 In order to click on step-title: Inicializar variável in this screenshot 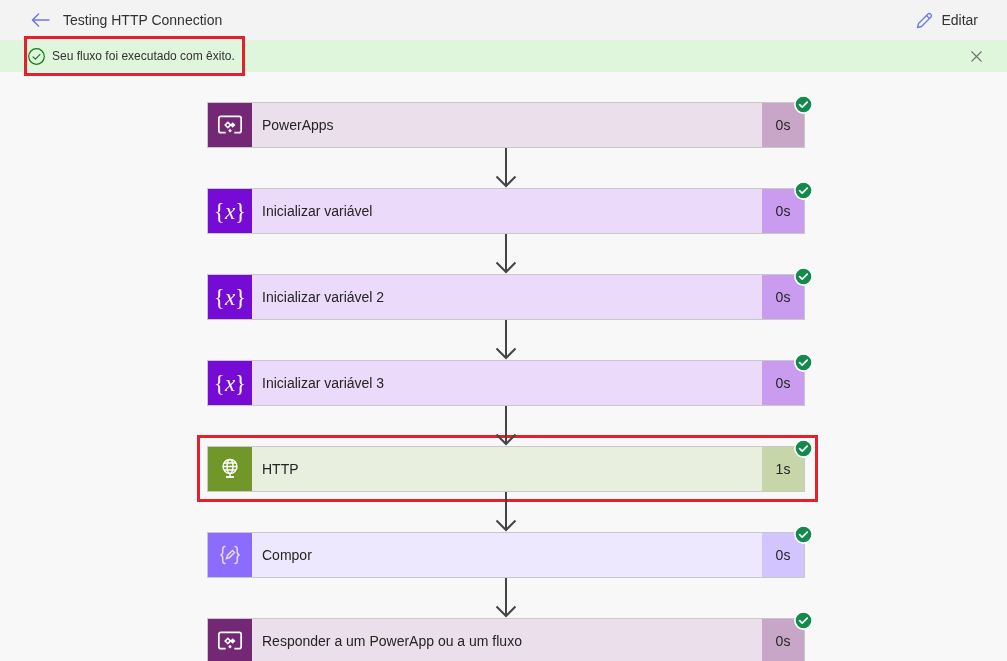, I will do `click(317, 211)`.